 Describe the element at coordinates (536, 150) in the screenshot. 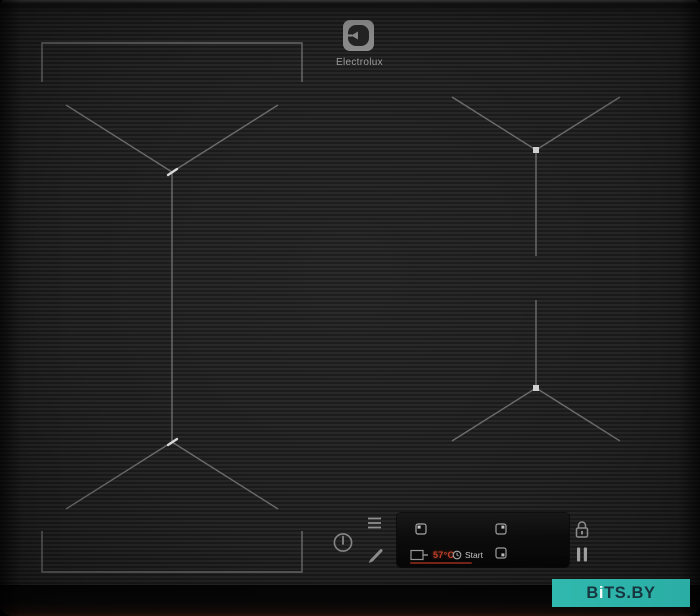

I see `zone-center-dot-right-top` at that location.